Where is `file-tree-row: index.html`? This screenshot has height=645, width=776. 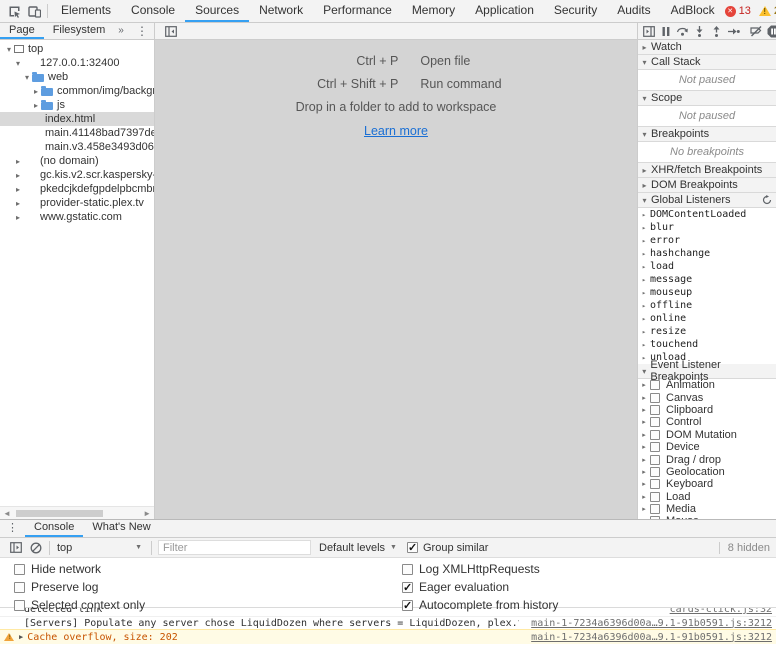
file-tree-row: index.html is located at coordinates (77, 119).